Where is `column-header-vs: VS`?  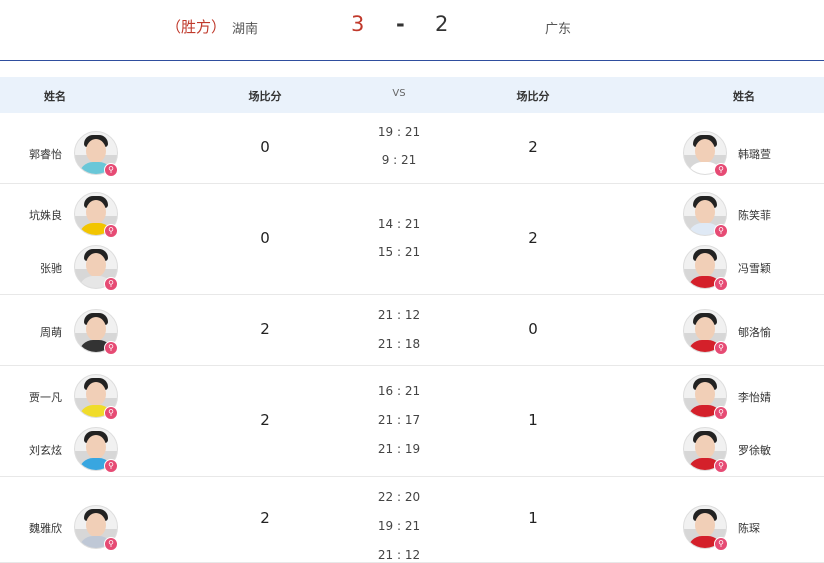 column-header-vs: VS is located at coordinates (399, 93).